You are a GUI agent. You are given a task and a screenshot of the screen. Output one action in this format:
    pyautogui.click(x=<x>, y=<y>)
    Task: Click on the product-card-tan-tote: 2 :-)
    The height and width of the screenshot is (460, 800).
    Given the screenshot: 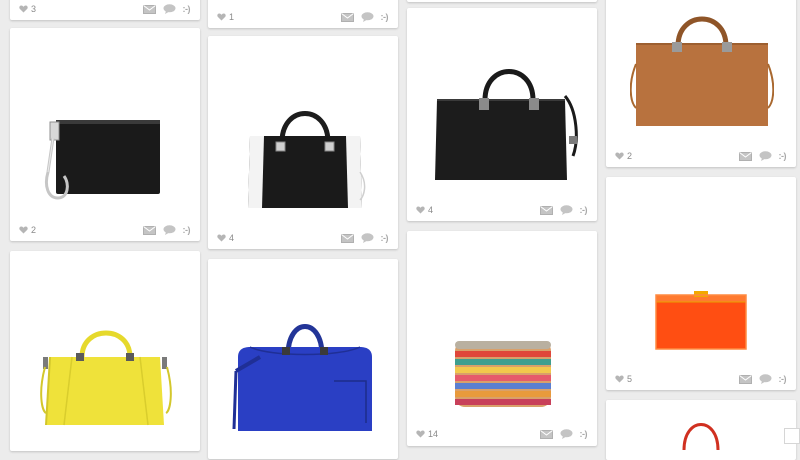 What is the action you would take?
    pyautogui.click(x=701, y=83)
    